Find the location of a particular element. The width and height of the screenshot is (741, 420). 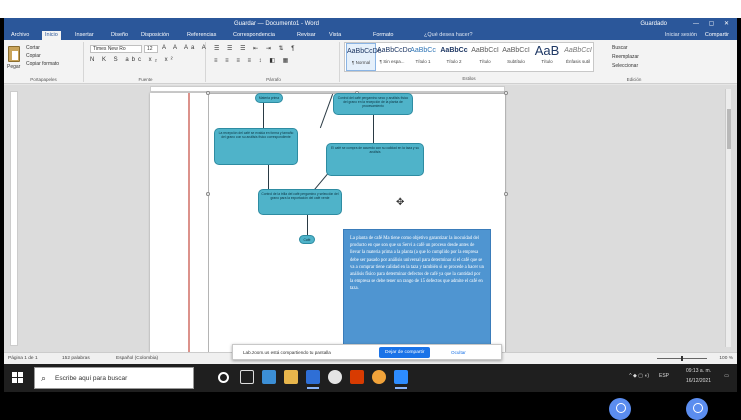

clipboard-label: Portapapeles is located at coordinates (43, 79).